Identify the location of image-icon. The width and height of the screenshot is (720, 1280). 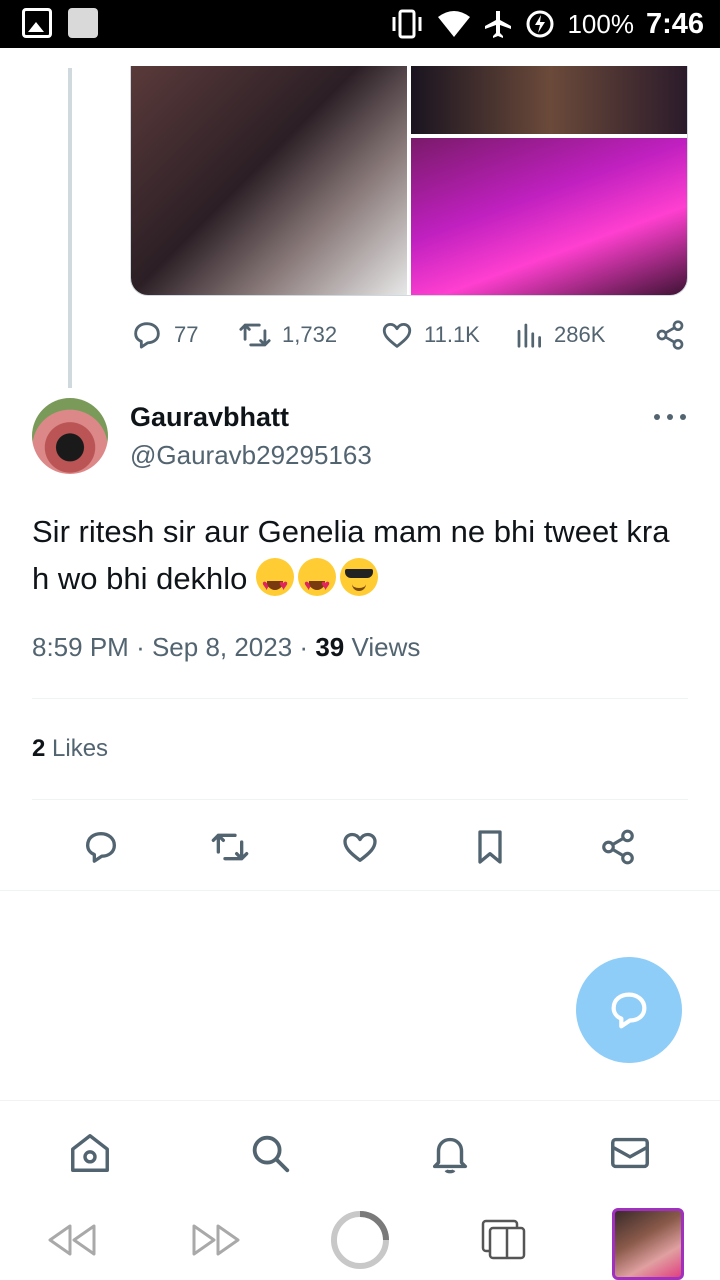
(37, 23).